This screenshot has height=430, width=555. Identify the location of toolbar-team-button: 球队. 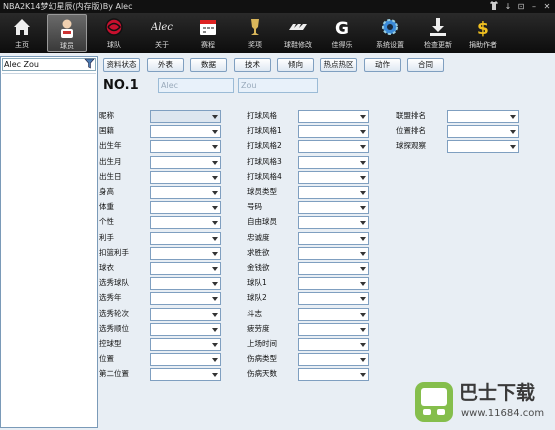
(114, 33).